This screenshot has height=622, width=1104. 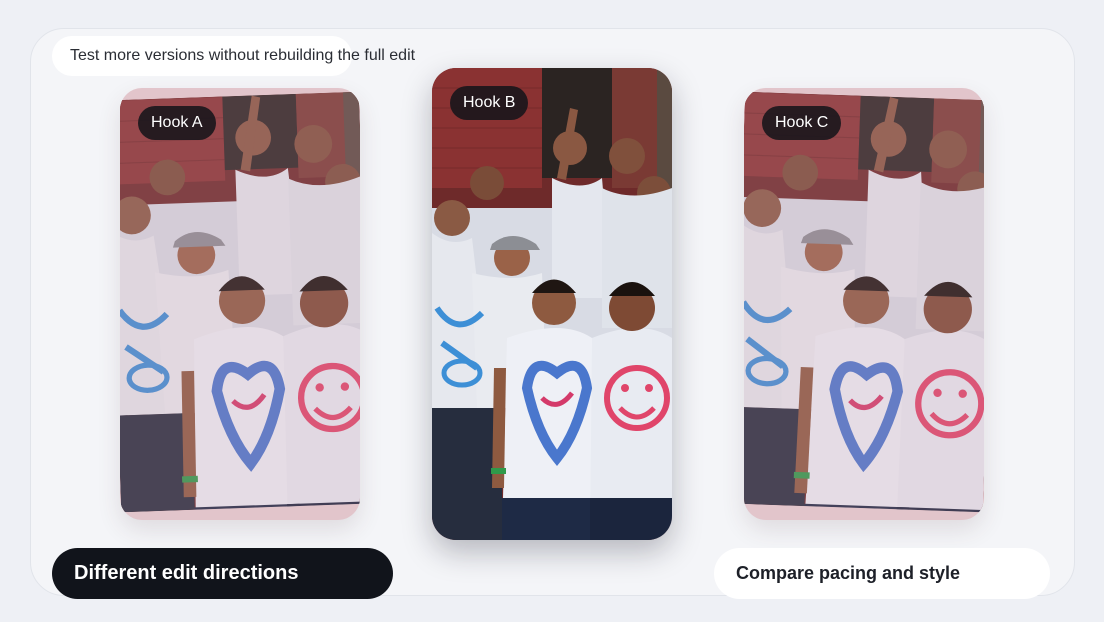 What do you see at coordinates (186, 573) in the screenshot?
I see `edit-directions-text: Different edit directions` at bounding box center [186, 573].